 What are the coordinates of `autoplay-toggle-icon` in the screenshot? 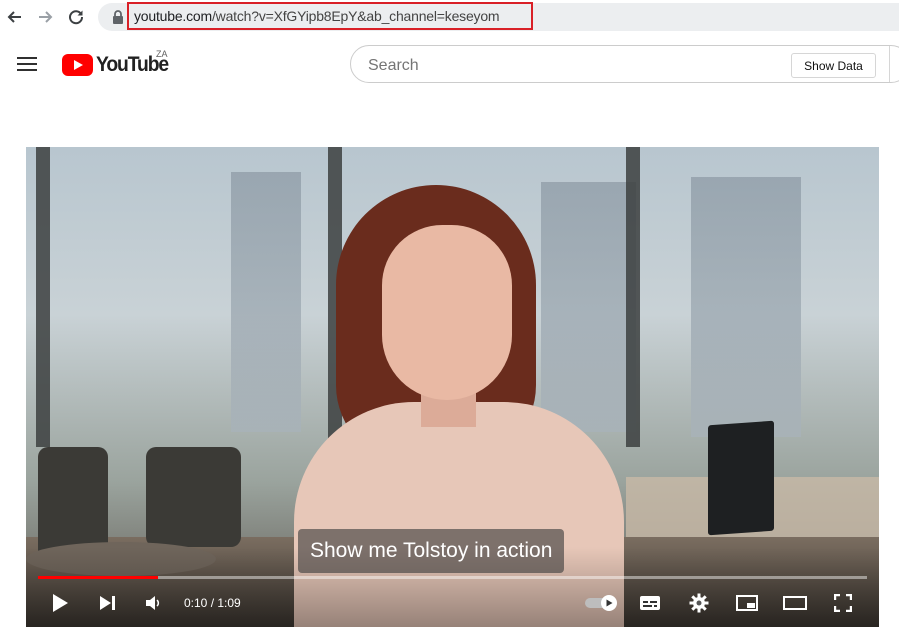 It's located at (601, 603).